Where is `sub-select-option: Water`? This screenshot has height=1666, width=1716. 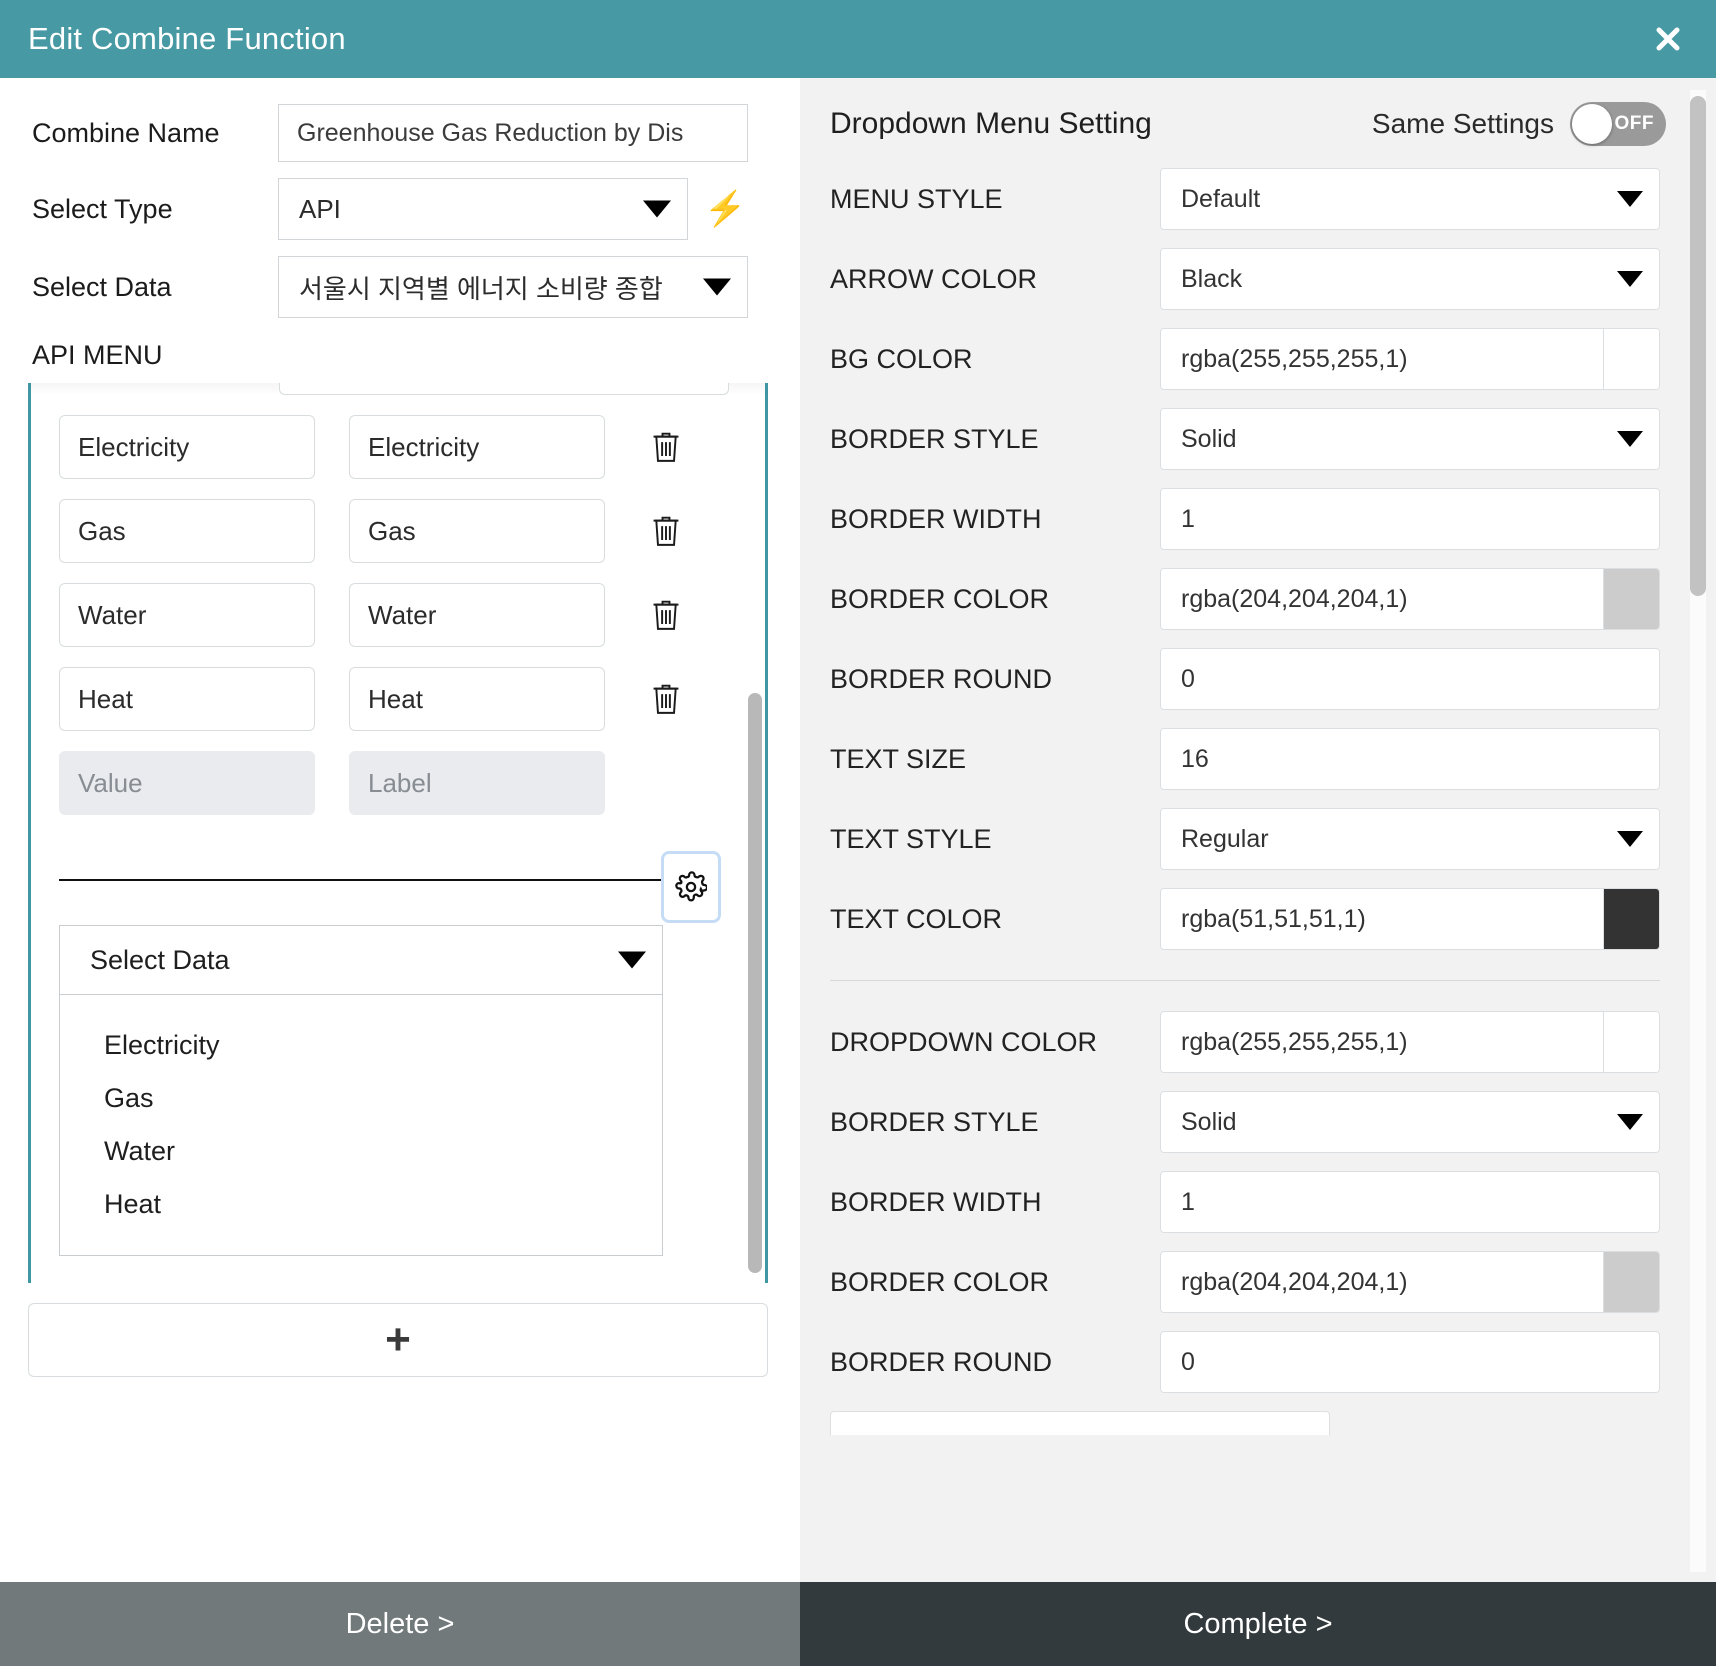
sub-select-option: Water is located at coordinates (361, 1151).